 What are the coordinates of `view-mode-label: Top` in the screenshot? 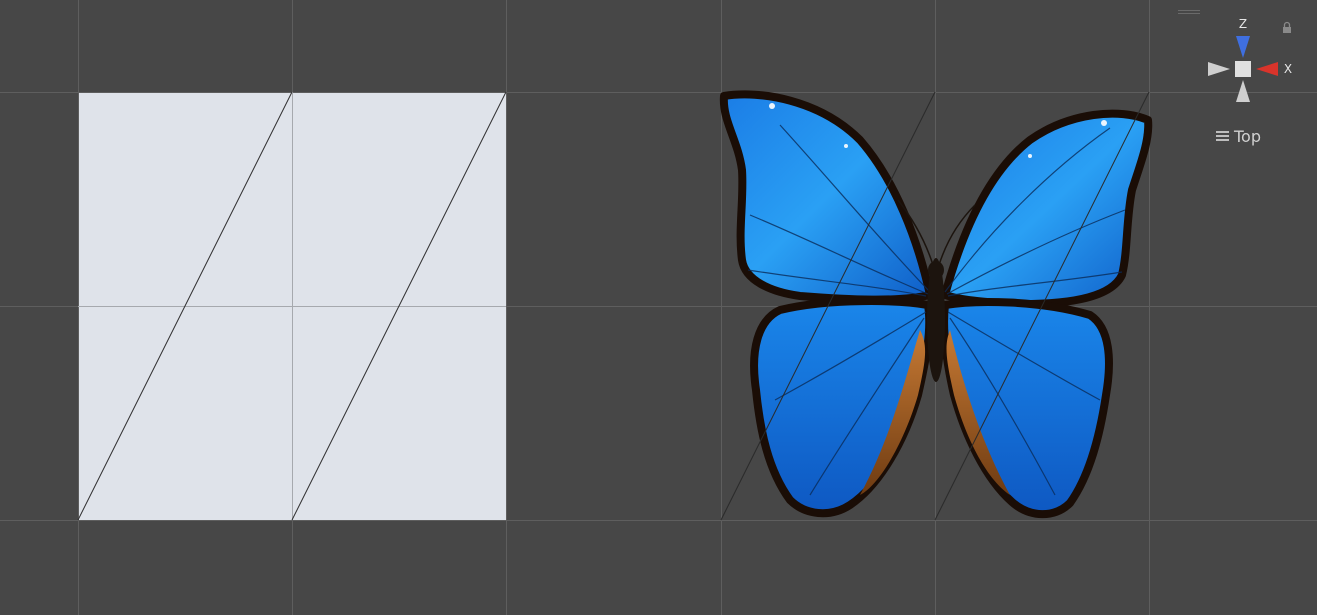 It's located at (1238, 136).